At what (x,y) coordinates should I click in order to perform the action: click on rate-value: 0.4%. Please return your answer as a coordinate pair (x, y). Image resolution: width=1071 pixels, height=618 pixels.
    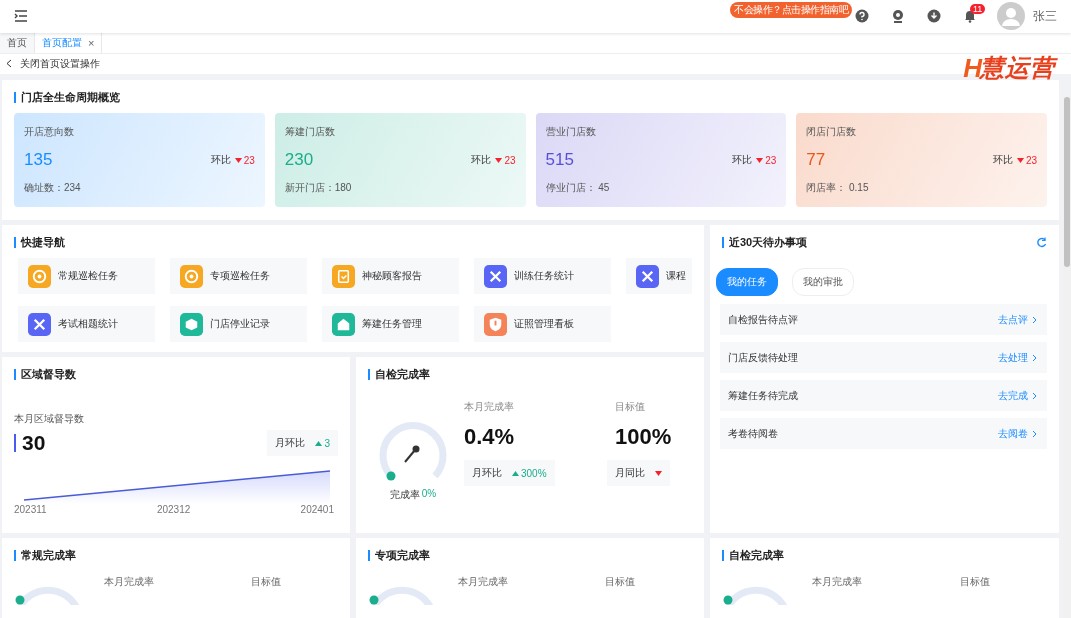
    Looking at the image, I should click on (489, 437).